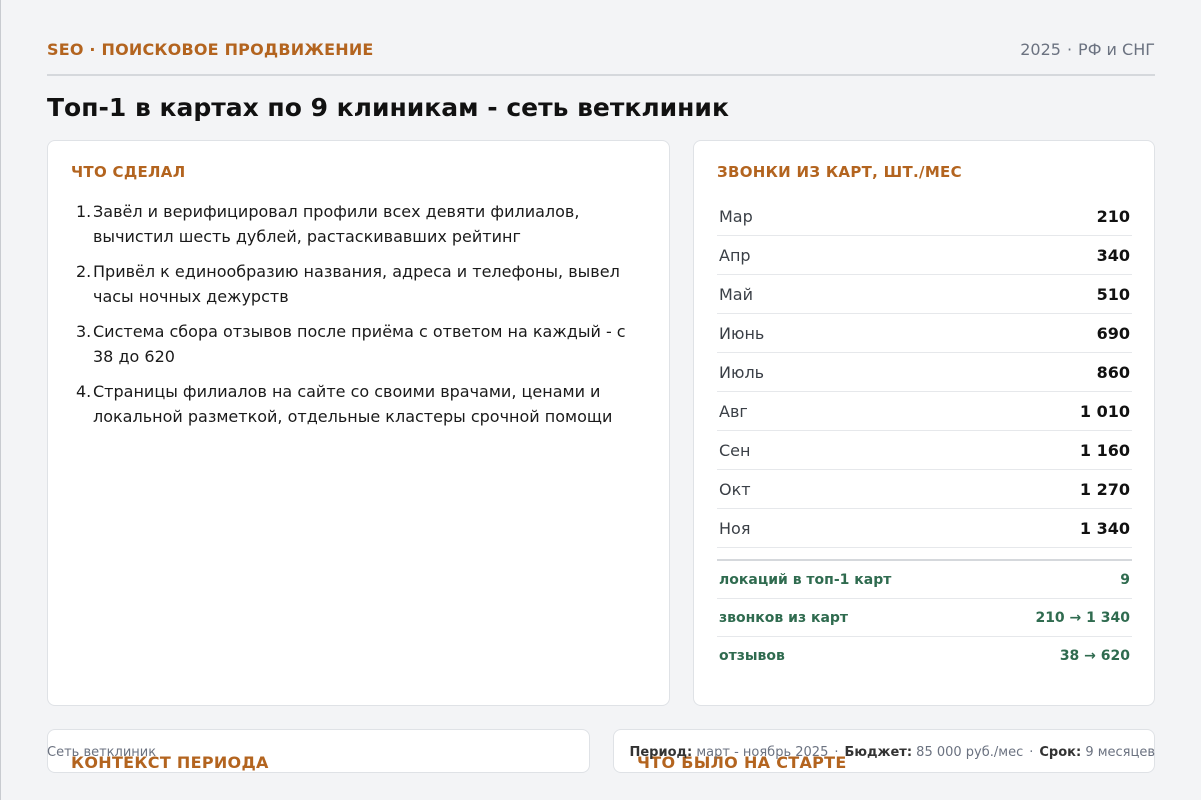  What do you see at coordinates (924, 450) in the screenshot?
I see `calls-row: Сен 1 160` at bounding box center [924, 450].